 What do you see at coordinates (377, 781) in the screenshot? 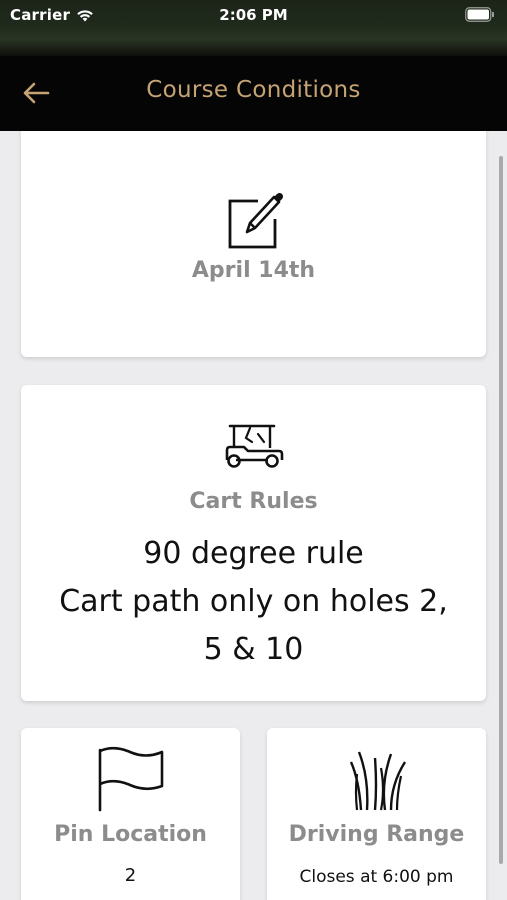
I see `grass-icon` at bounding box center [377, 781].